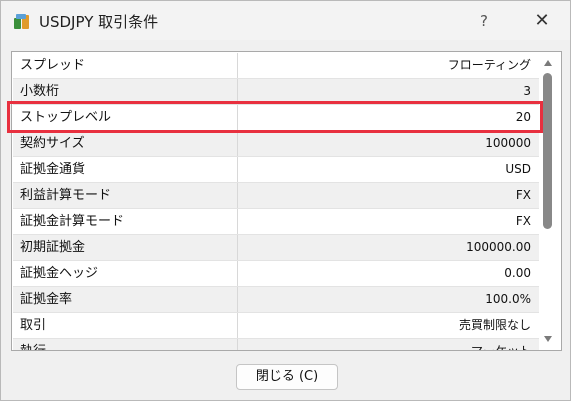 The width and height of the screenshot is (571, 401). I want to click on table-row: 利益計算モード FX, so click(276, 196).